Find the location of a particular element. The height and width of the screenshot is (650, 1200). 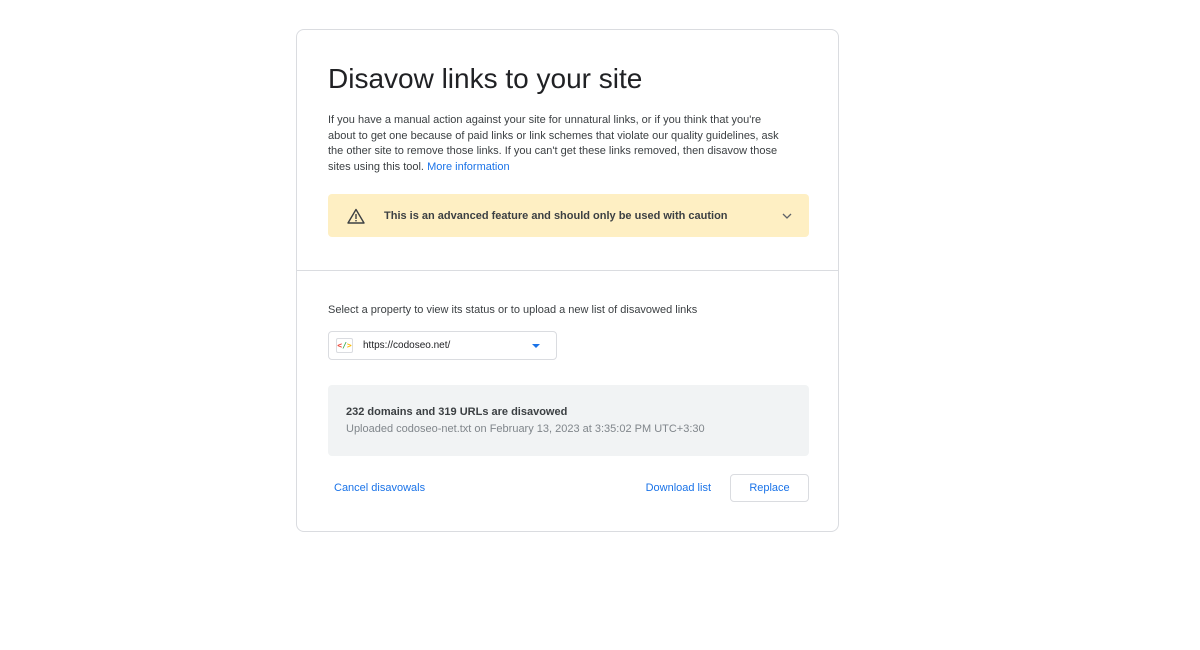

replace-button: Replace is located at coordinates (769, 488).